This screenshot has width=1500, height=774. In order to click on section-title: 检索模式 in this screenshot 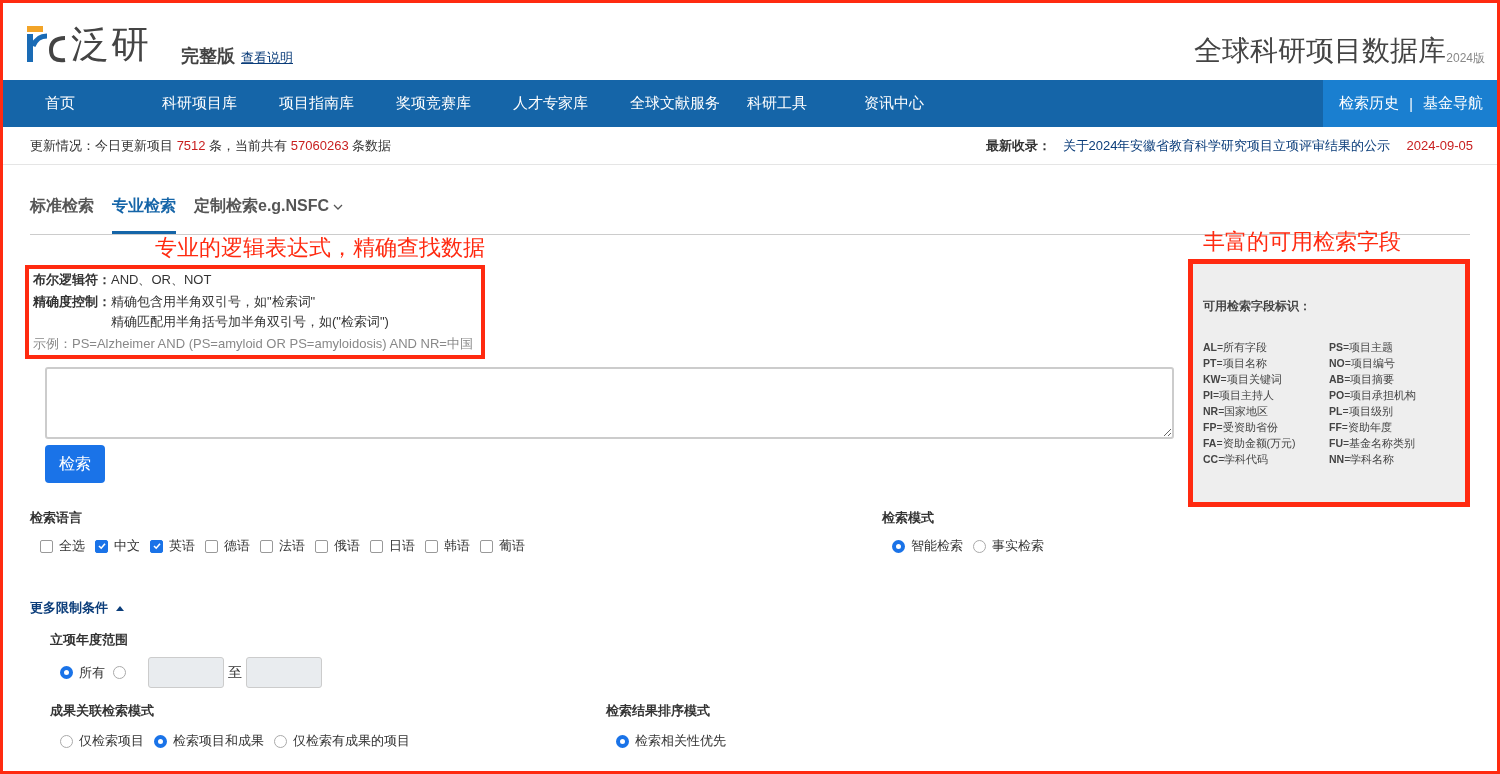, I will do `click(908, 518)`.